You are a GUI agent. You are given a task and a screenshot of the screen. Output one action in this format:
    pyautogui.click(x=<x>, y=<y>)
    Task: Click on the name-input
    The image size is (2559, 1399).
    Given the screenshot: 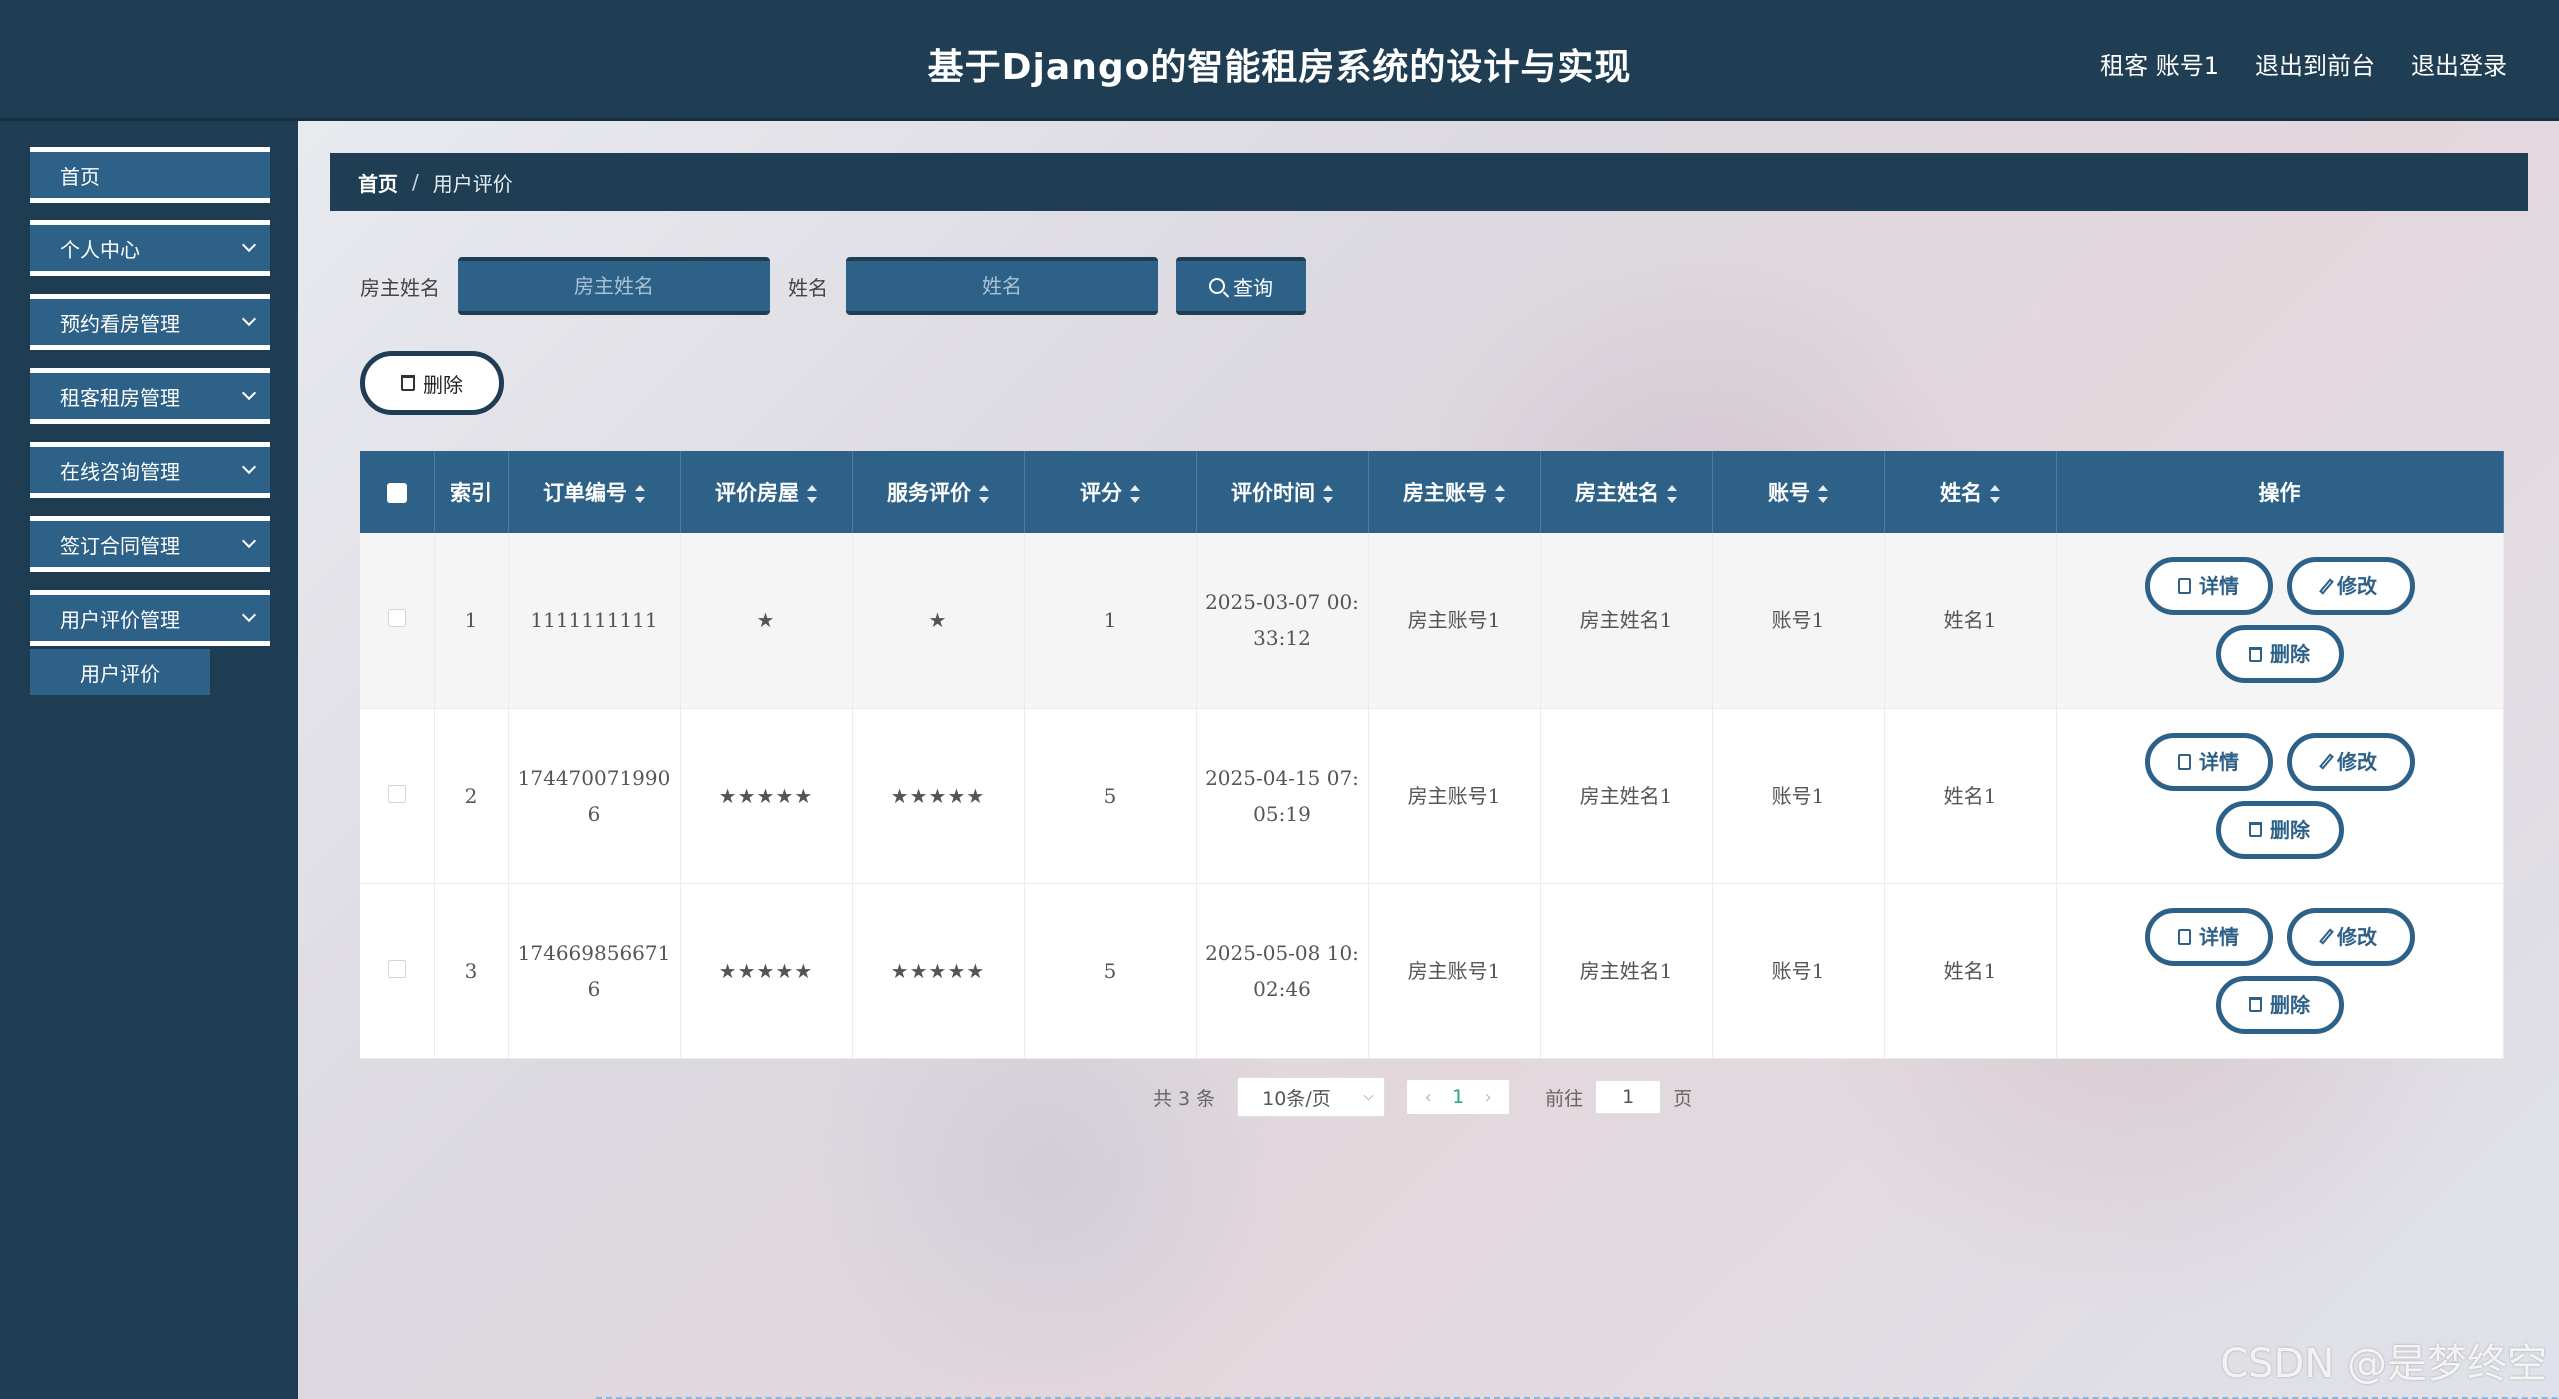 What is the action you would take?
    pyautogui.click(x=1002, y=286)
    